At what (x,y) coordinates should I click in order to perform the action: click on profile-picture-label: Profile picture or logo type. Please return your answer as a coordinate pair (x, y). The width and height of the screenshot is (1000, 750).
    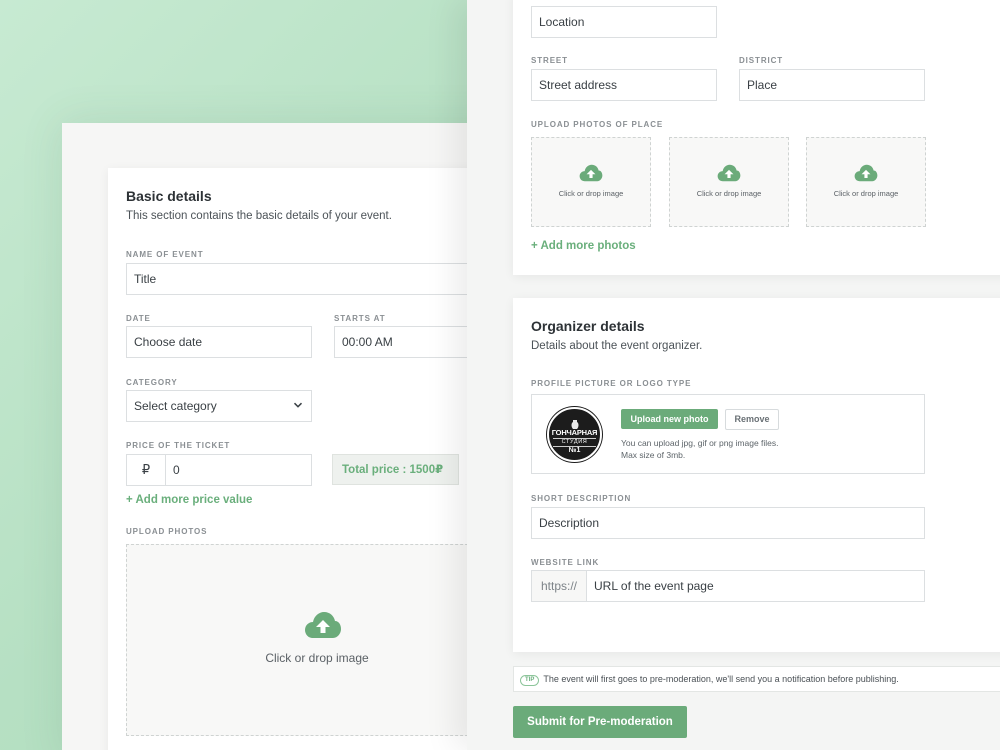
    Looking at the image, I should click on (611, 383).